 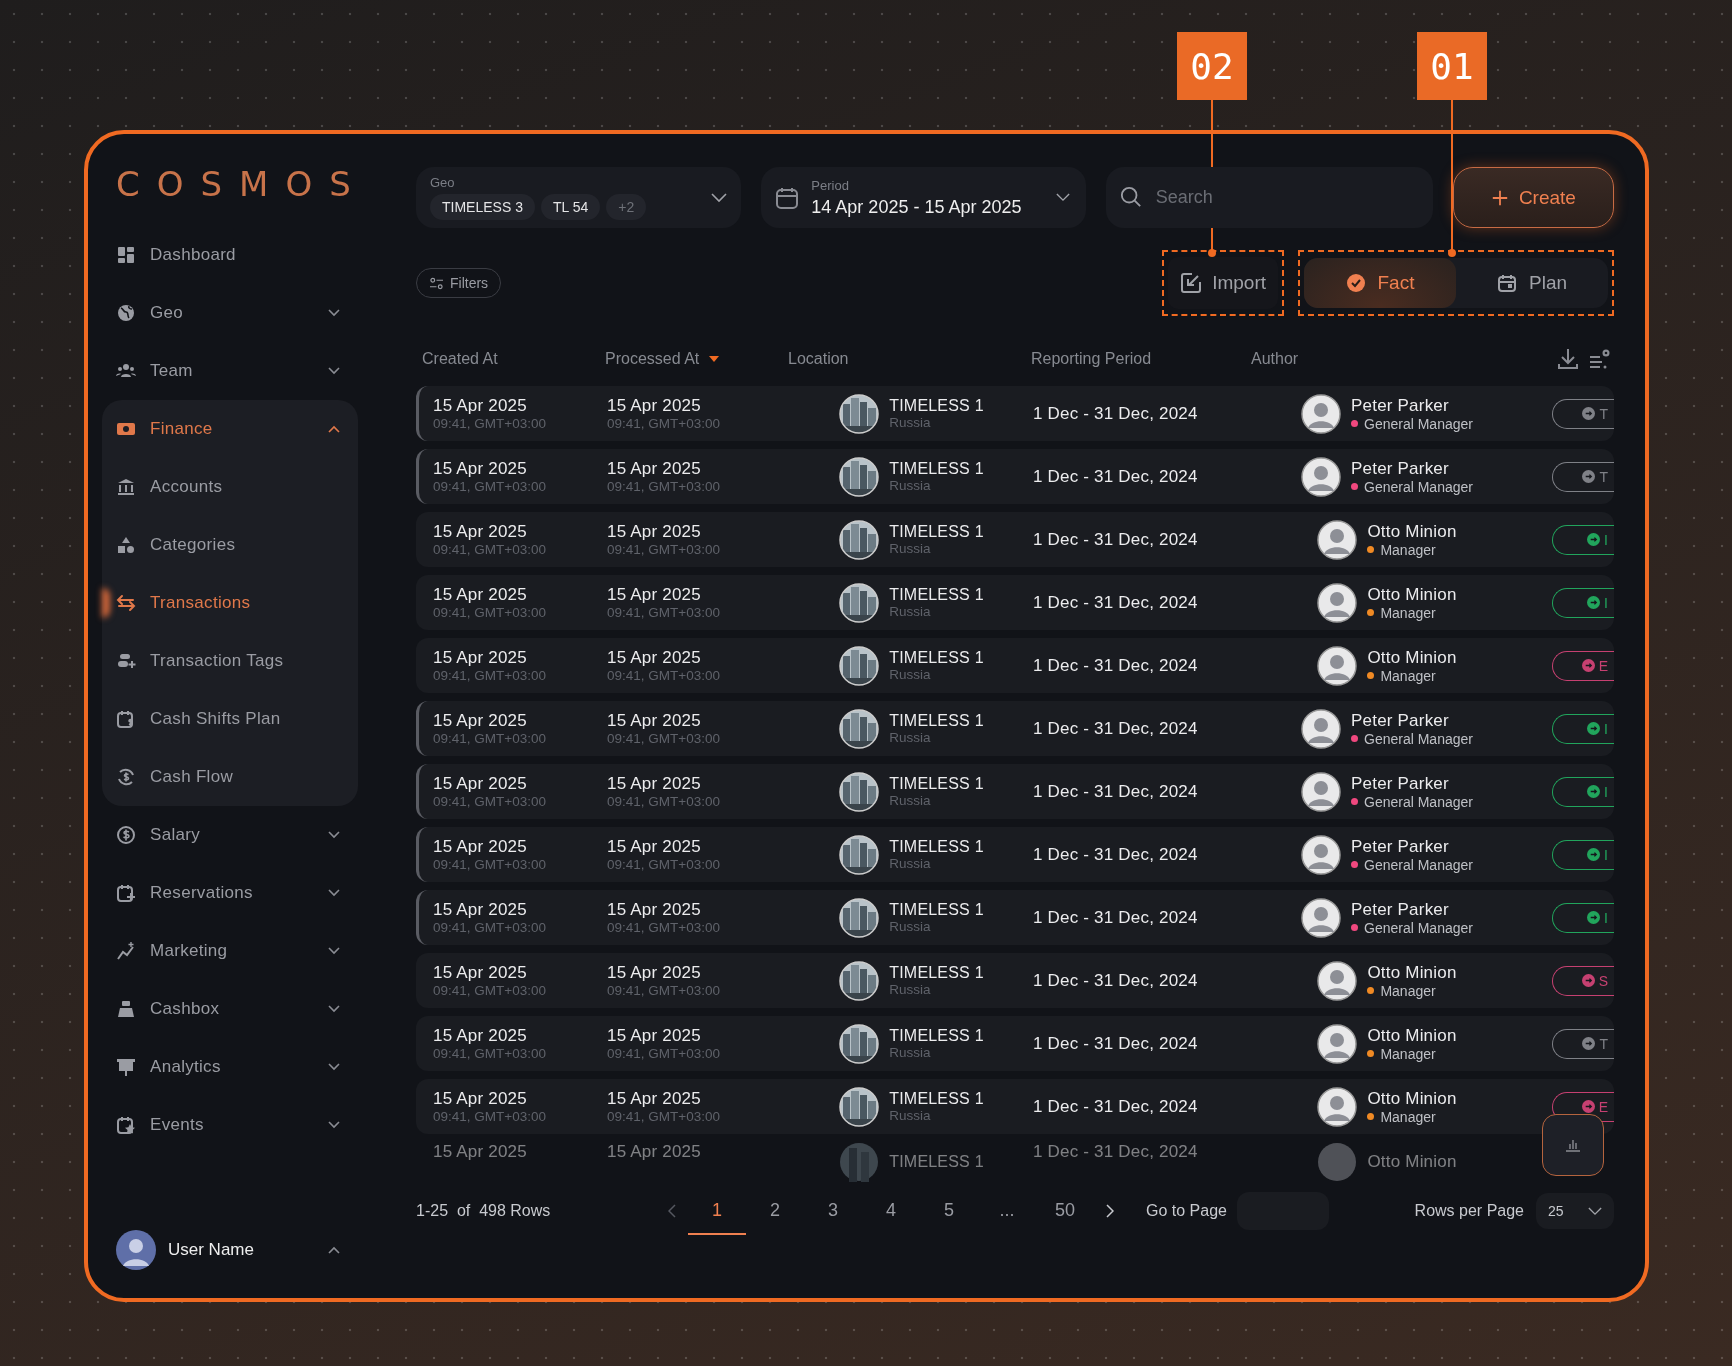 What do you see at coordinates (230, 429) in the screenshot?
I see `nav-item: Finance` at bounding box center [230, 429].